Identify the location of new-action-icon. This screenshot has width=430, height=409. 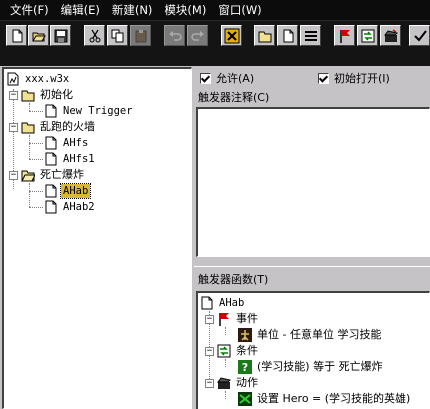
(390, 35).